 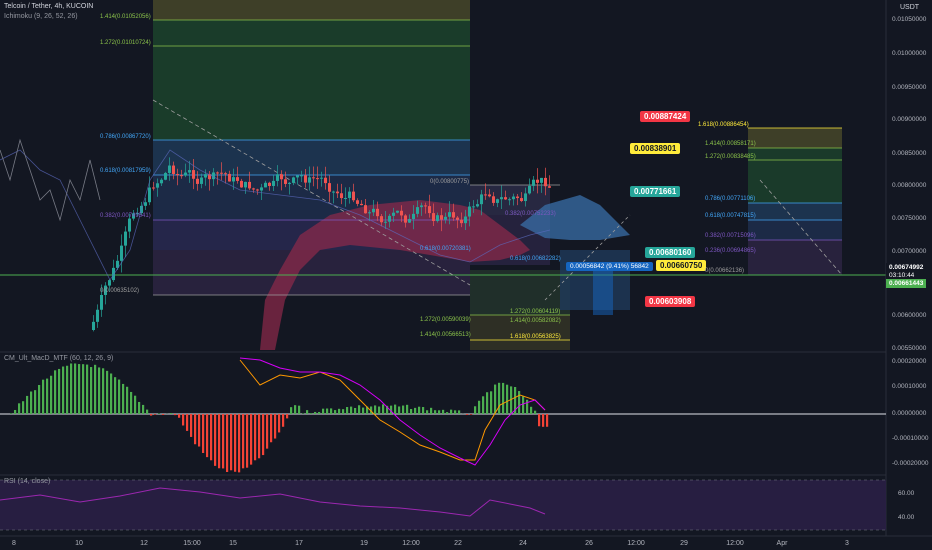 What do you see at coordinates (125, 43) in the screenshot?
I see `fib-label: 1.272(0.01010724)` at bounding box center [125, 43].